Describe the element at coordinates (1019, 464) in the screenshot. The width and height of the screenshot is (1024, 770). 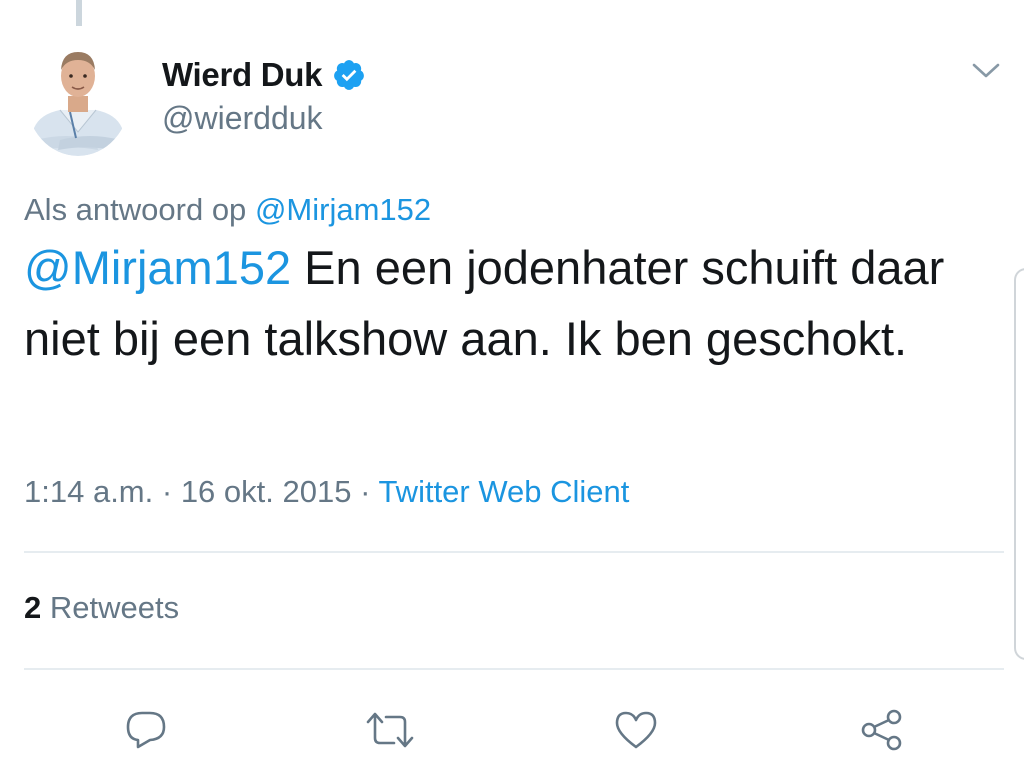
I see `side-panel-edge` at that location.